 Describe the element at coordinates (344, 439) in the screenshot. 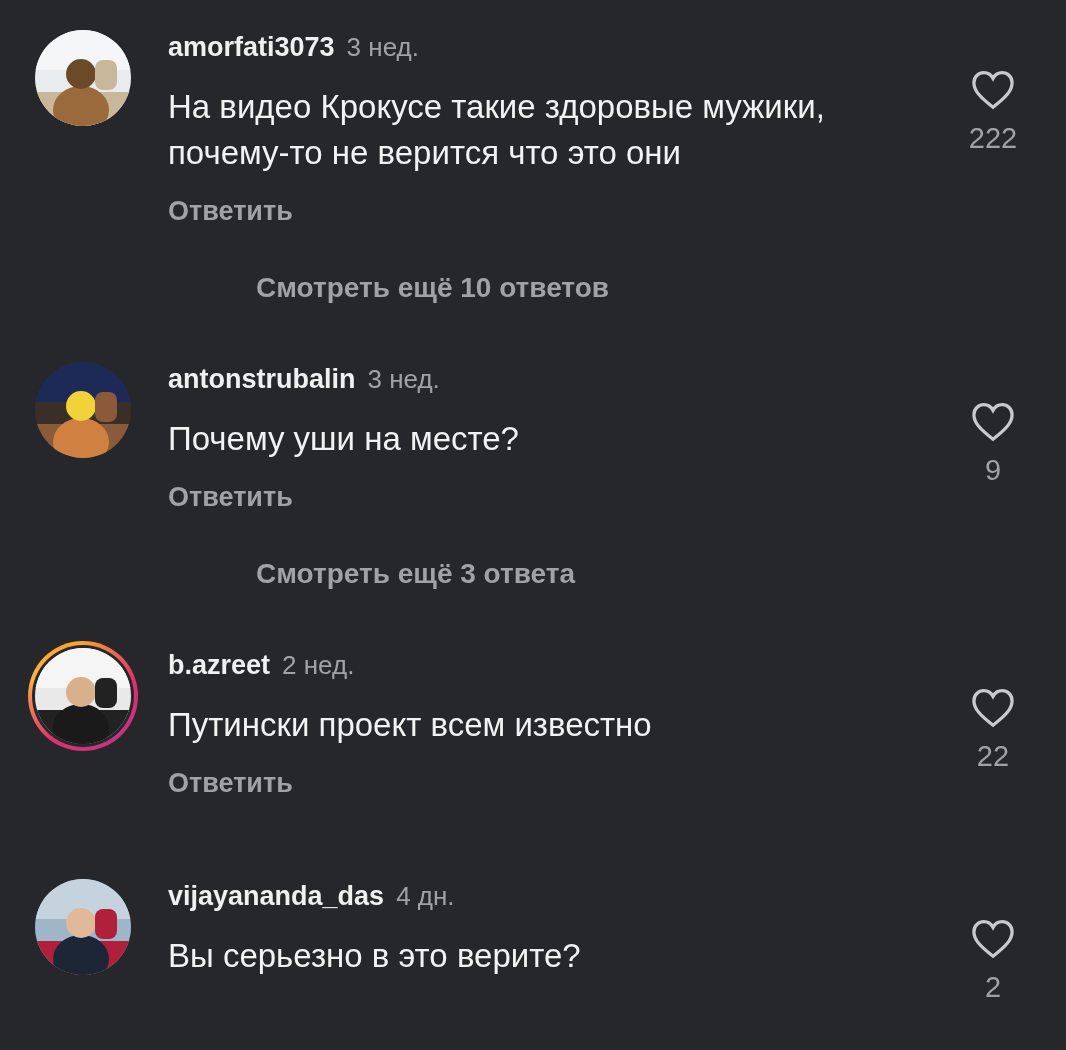

I see `comment-text: Почему уши на месте?` at that location.